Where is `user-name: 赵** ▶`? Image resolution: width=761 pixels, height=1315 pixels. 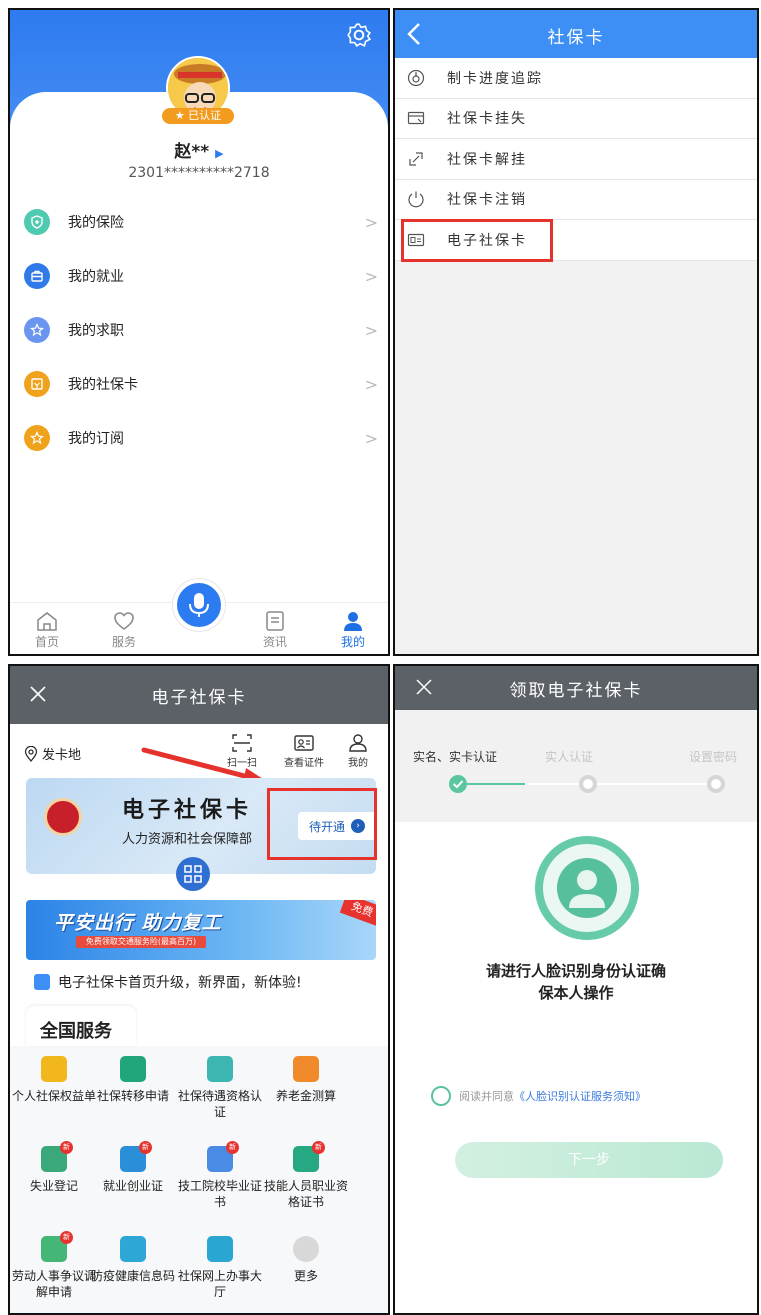
user-name: 赵** ▶ is located at coordinates (199, 149).